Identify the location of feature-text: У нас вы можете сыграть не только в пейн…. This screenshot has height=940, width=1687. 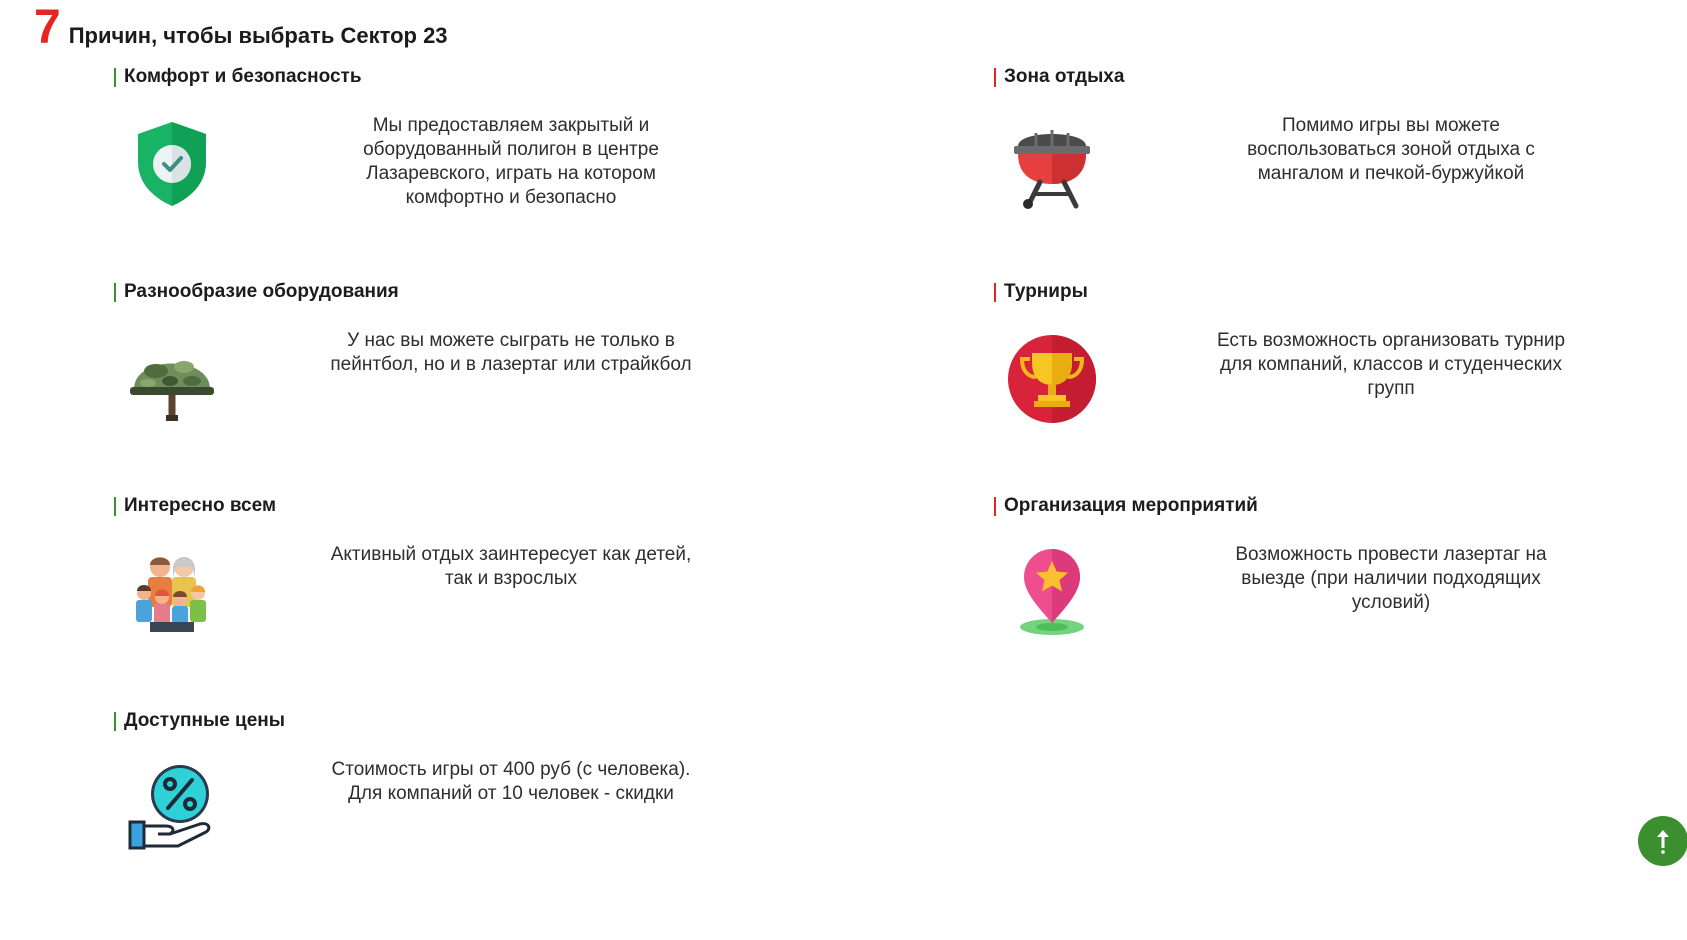
(511, 352).